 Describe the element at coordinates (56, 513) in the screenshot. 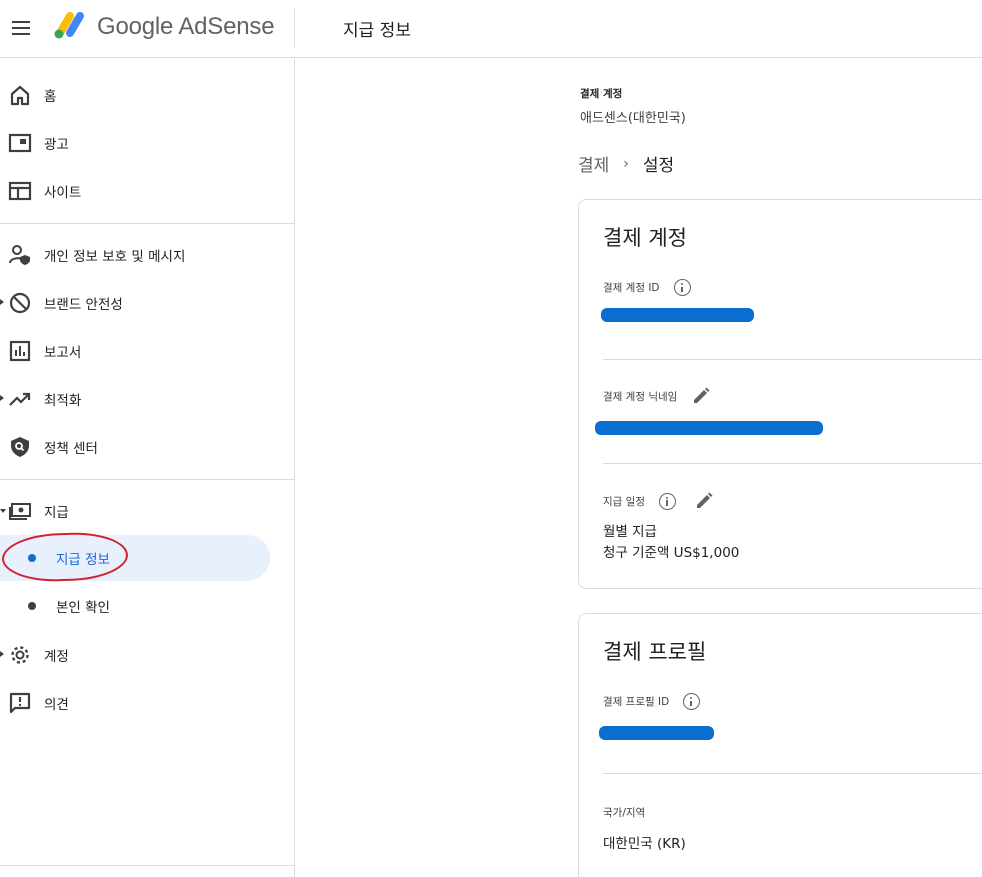

I see `sidebar-item-label: 지급` at that location.